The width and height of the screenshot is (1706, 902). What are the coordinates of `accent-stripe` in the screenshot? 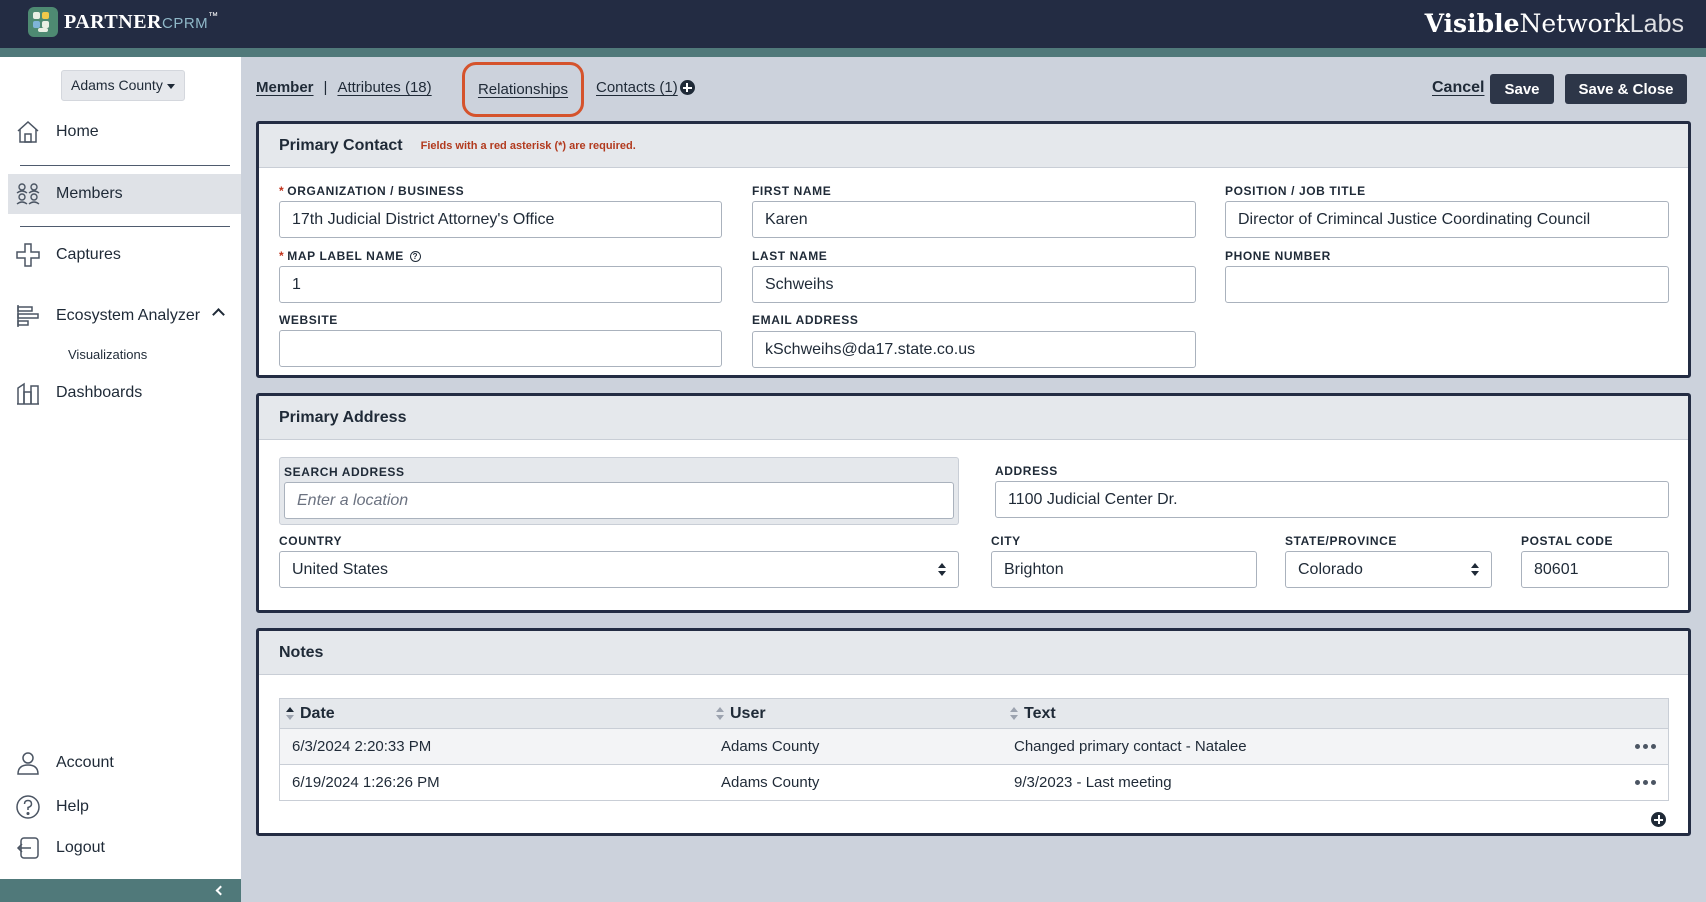 It's located at (853, 52).